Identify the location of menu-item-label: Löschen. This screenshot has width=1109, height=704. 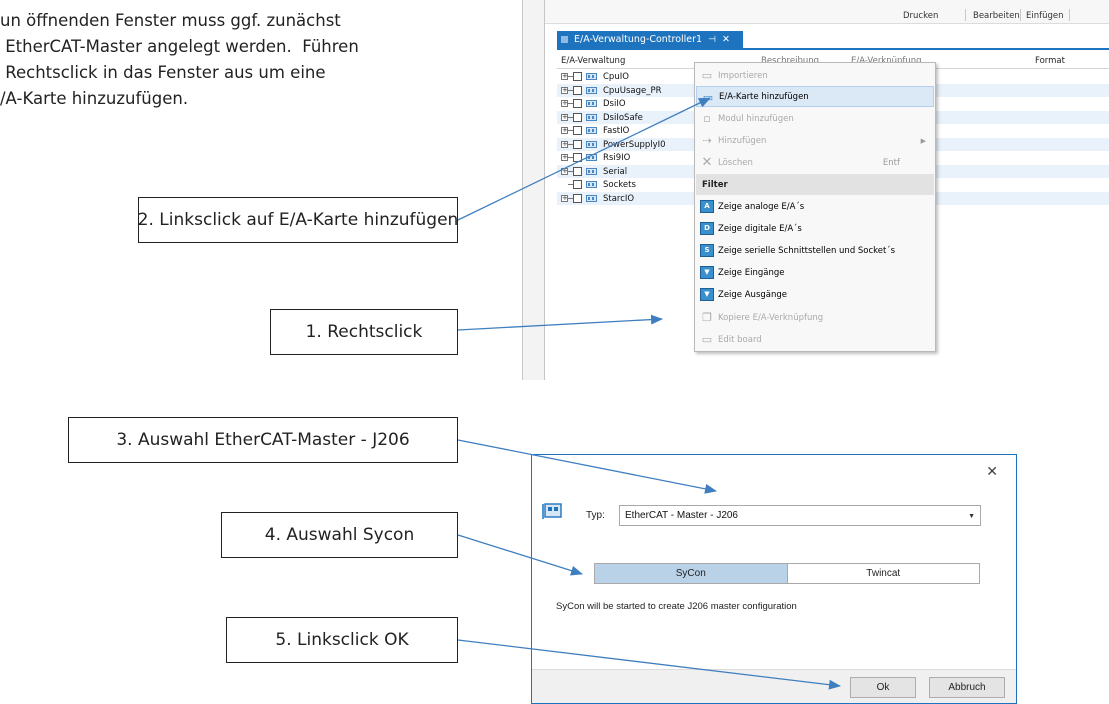
(735, 162).